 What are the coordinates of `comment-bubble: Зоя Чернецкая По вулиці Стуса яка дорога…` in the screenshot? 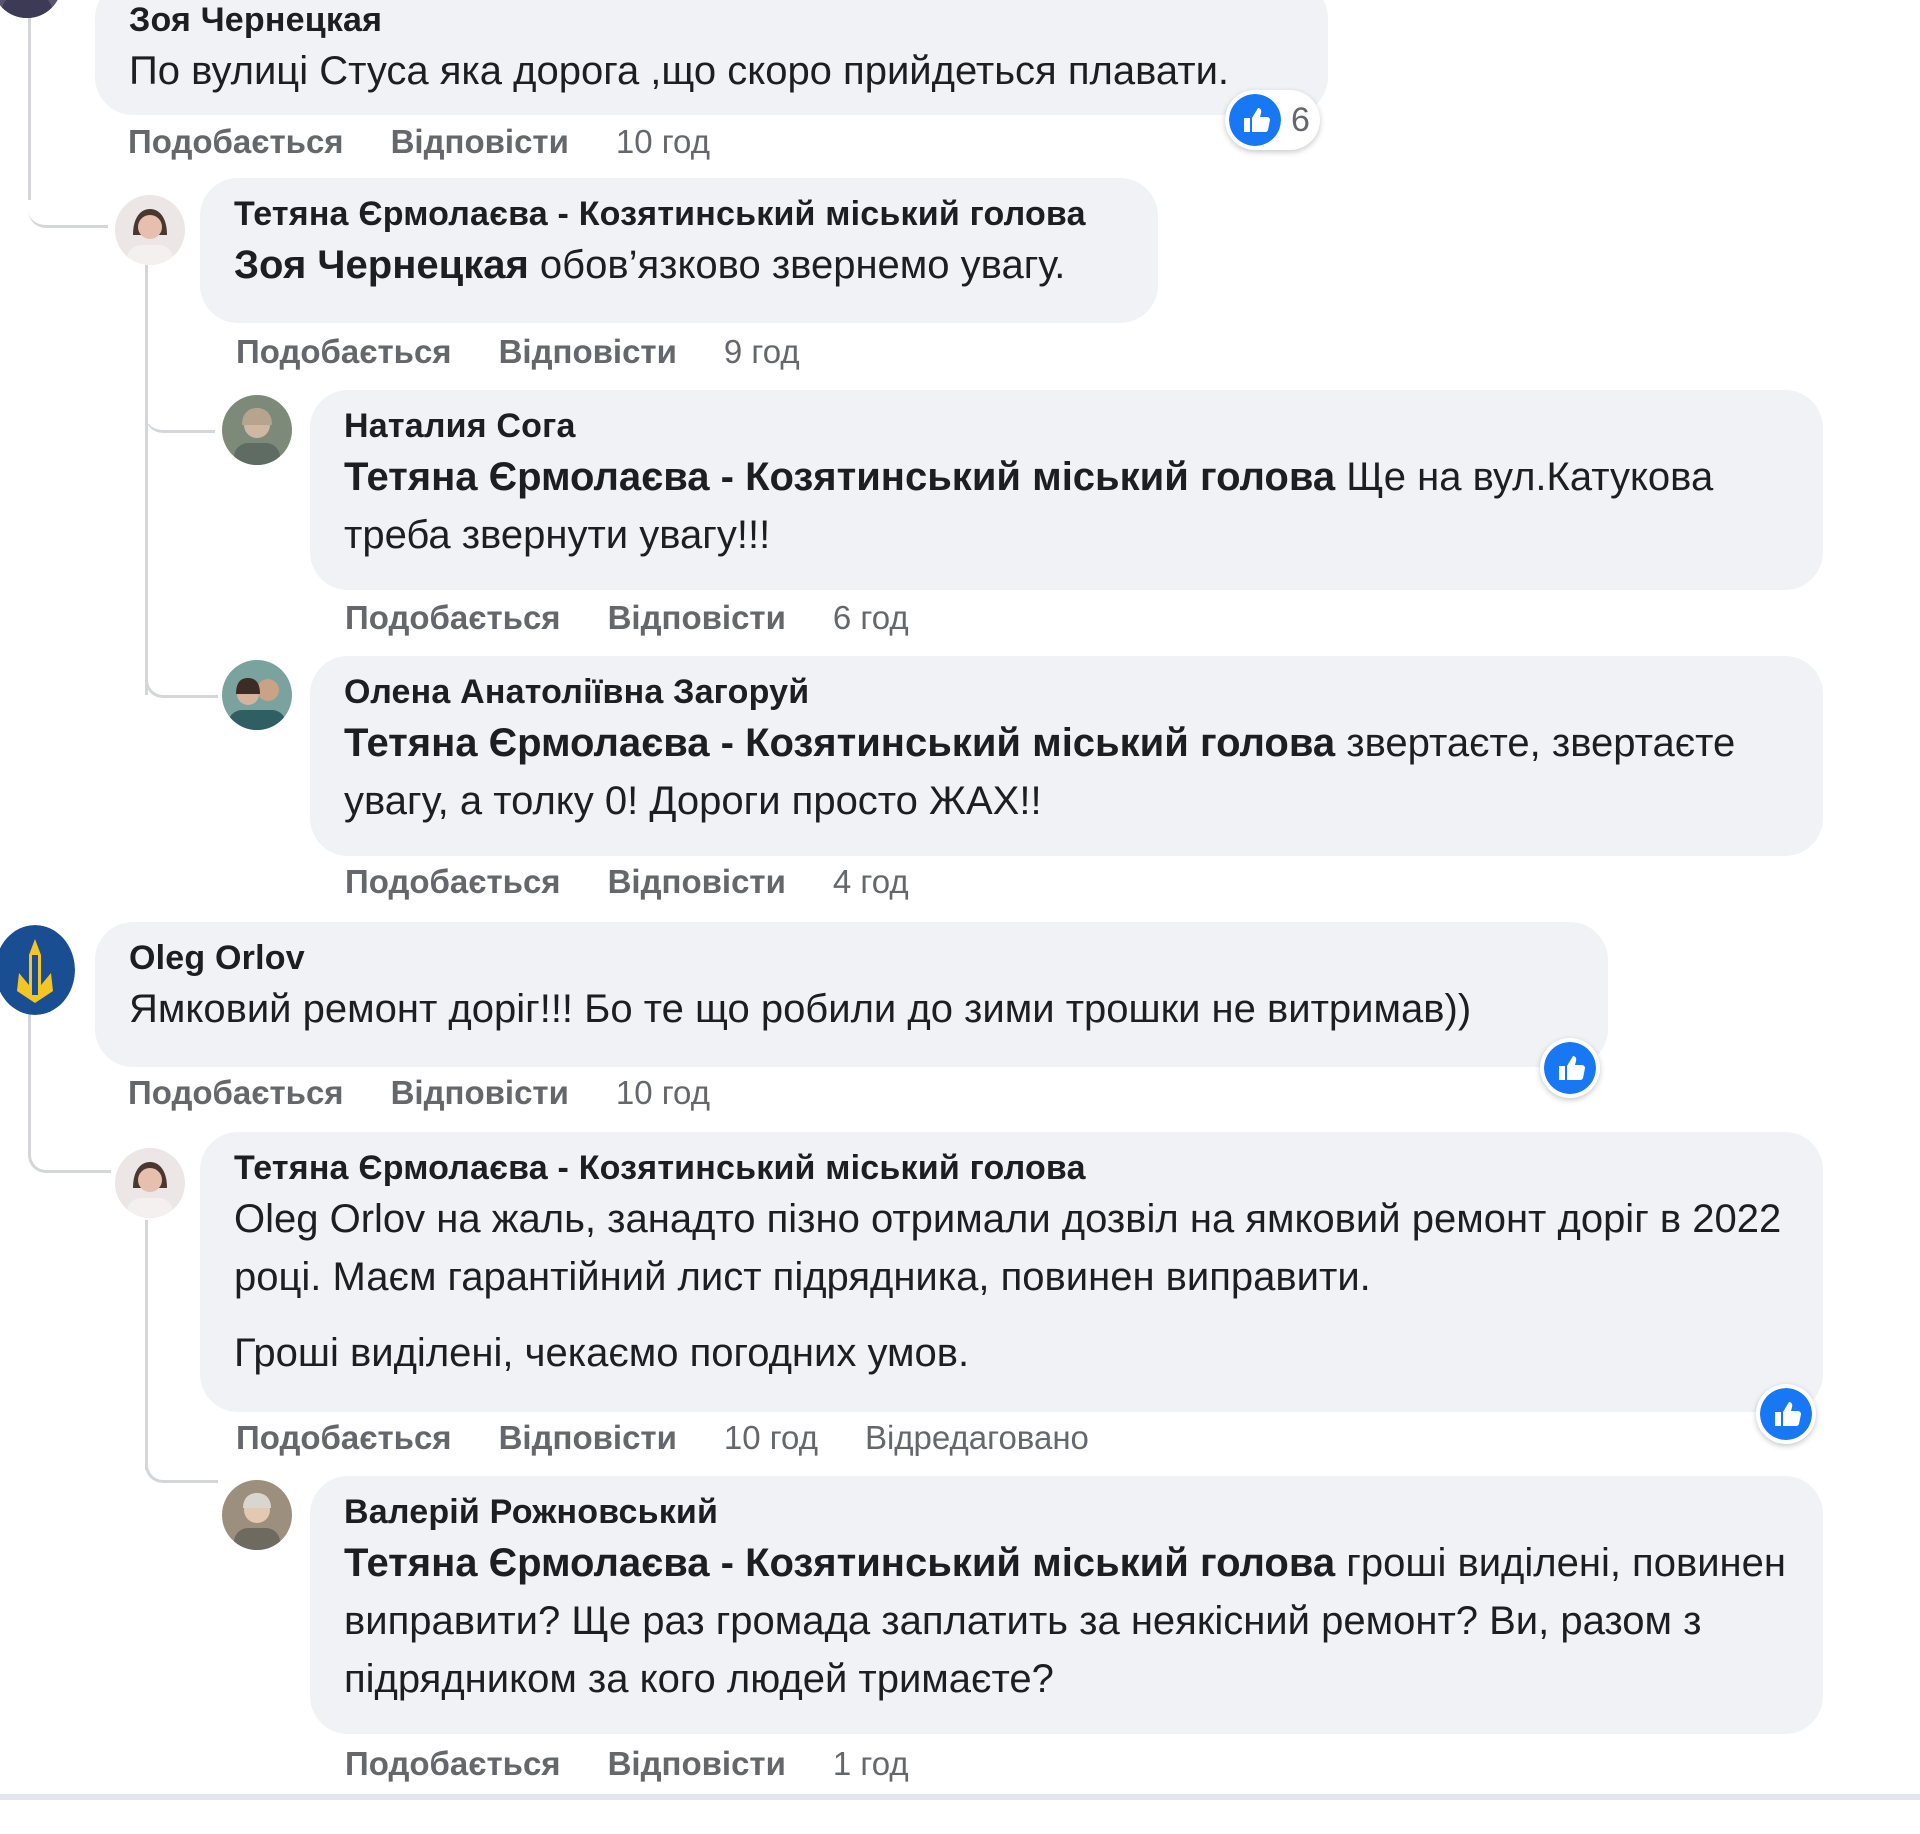 It's located at (711, 57).